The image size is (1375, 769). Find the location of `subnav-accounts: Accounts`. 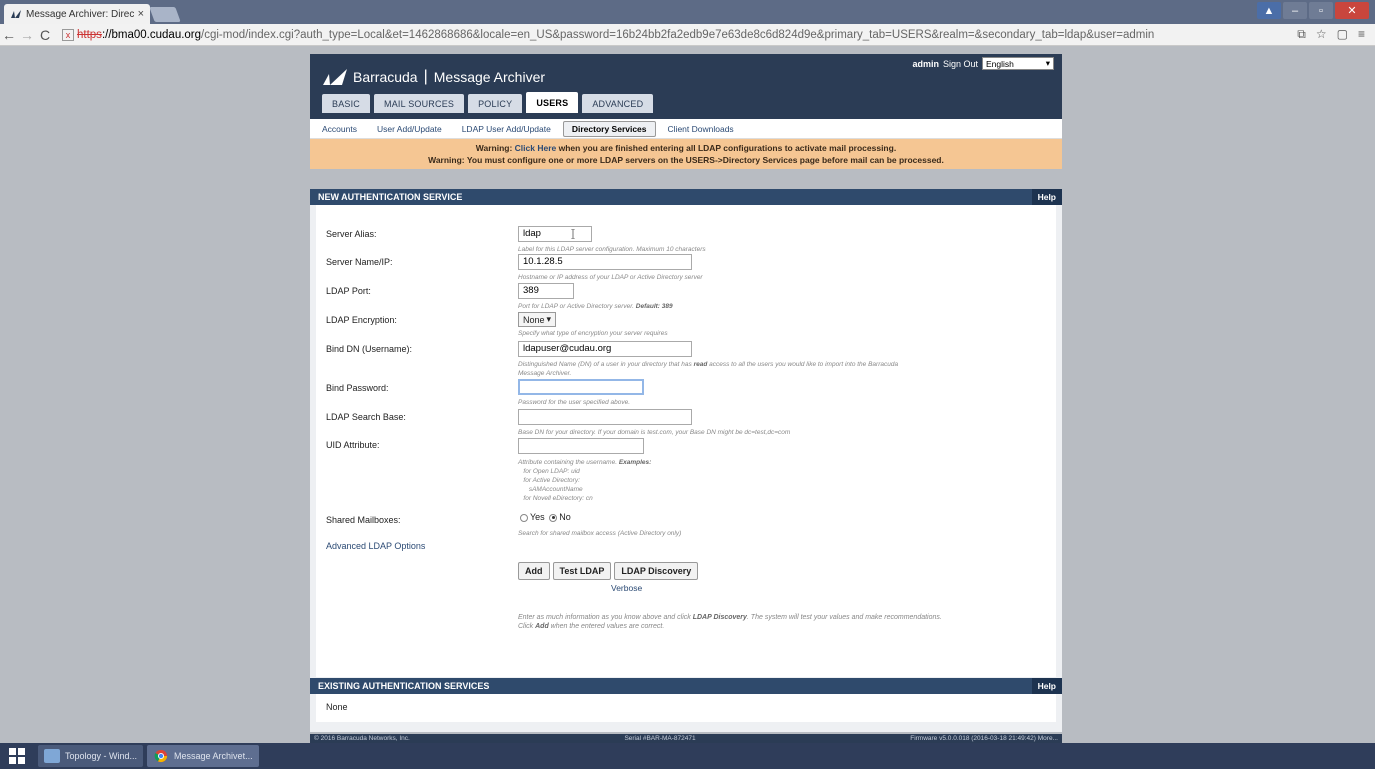

subnav-accounts: Accounts is located at coordinates (339, 129).